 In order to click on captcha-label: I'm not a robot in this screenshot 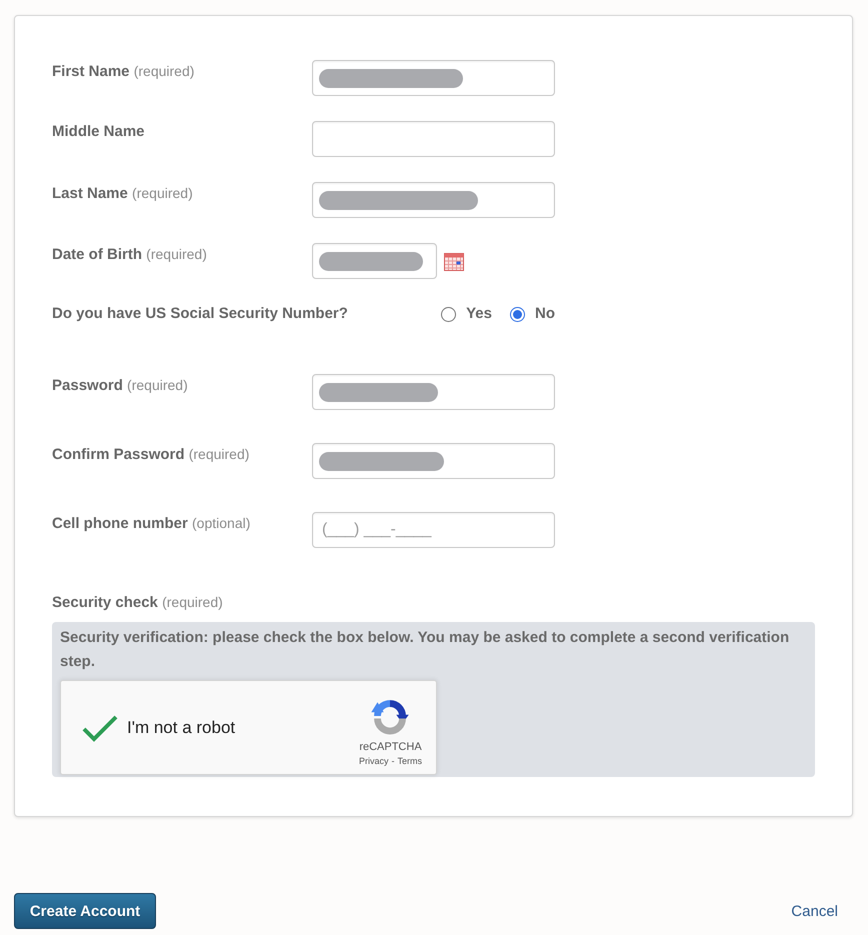, I will do `click(181, 728)`.